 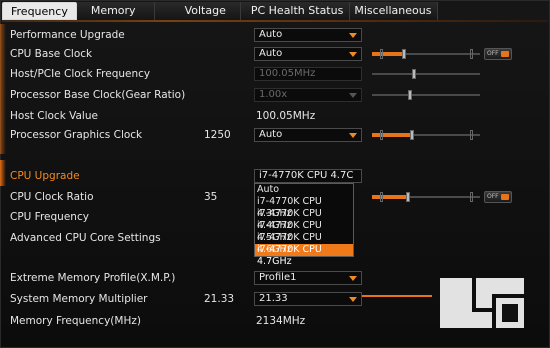 What do you see at coordinates (67, 35) in the screenshot?
I see `performance-upgrade-label: Performance Upgrade` at bounding box center [67, 35].